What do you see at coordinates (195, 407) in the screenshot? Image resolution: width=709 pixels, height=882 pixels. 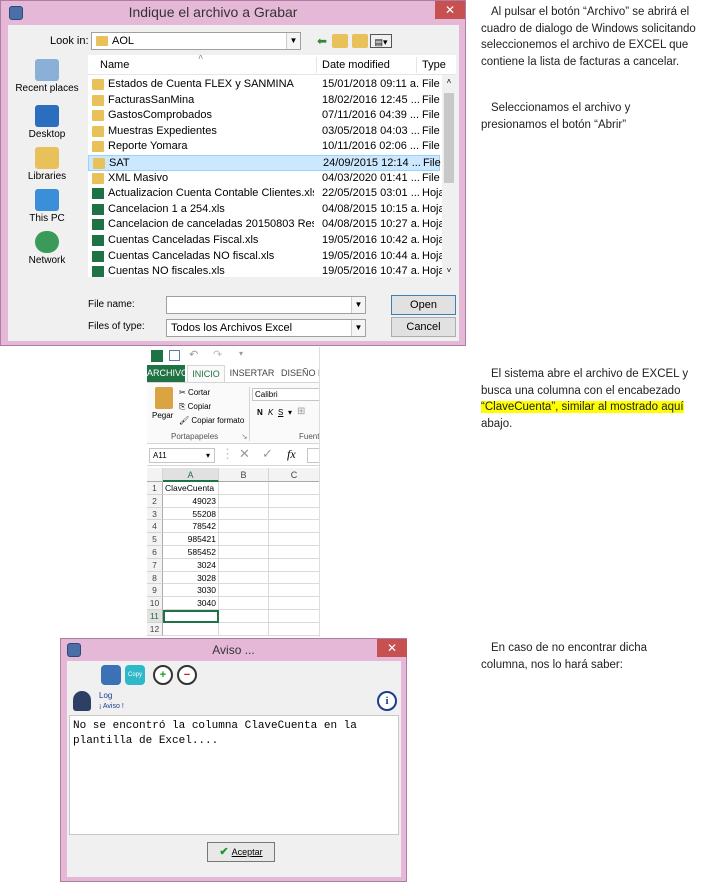 I see `copy-button: ⎘ Copiar` at bounding box center [195, 407].